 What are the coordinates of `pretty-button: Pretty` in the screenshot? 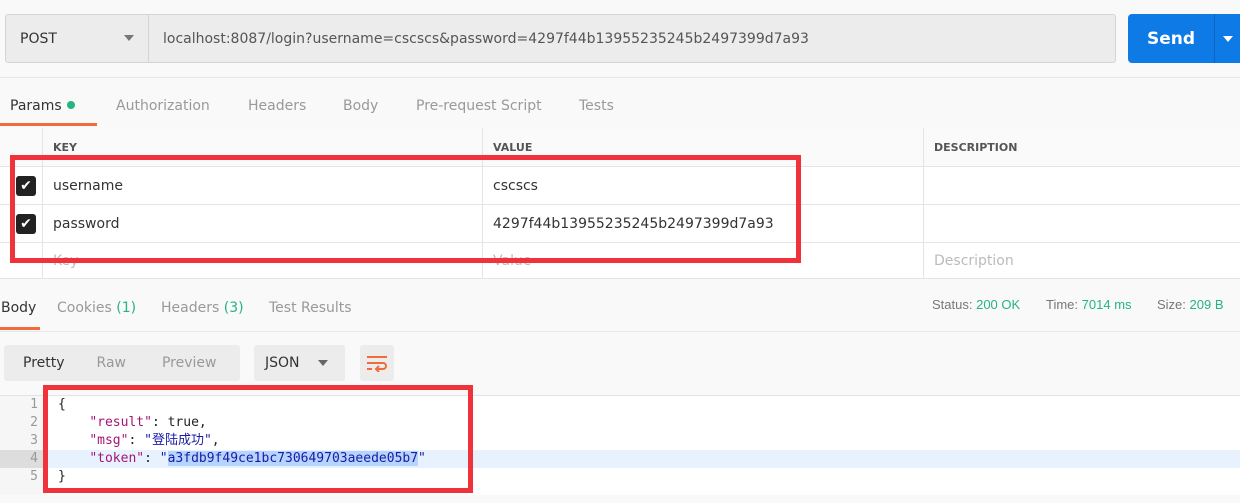 It's located at (44, 363).